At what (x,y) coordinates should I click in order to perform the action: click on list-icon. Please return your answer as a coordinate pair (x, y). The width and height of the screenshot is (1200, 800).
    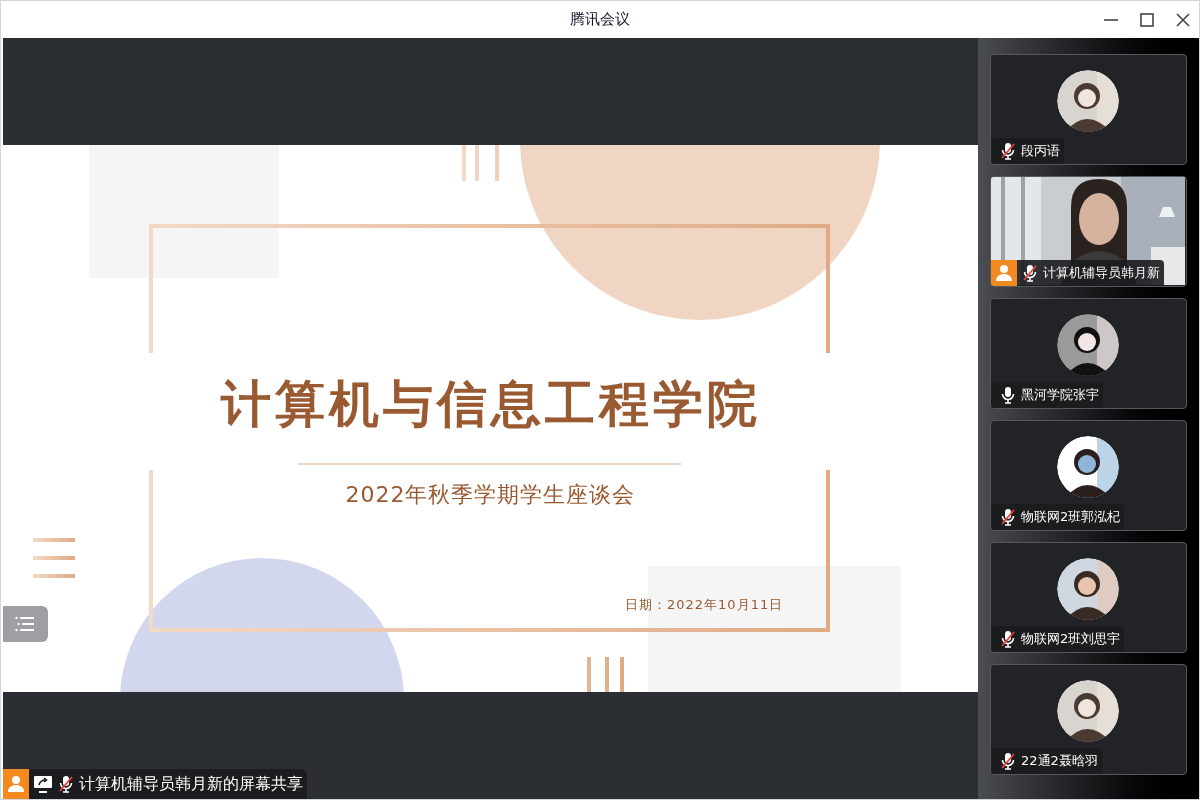
    Looking at the image, I should click on (25, 624).